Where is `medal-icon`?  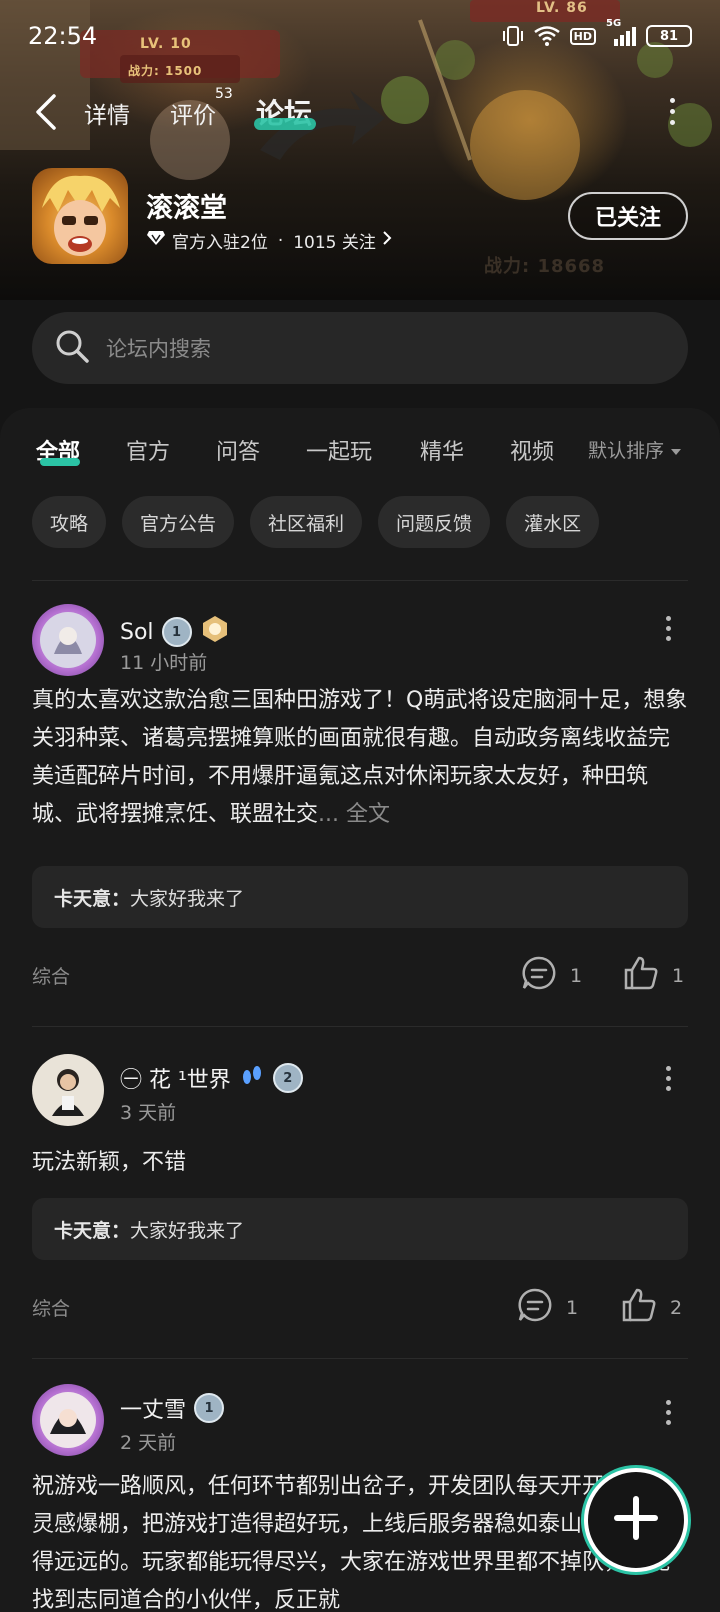
medal-icon is located at coordinates (215, 632).